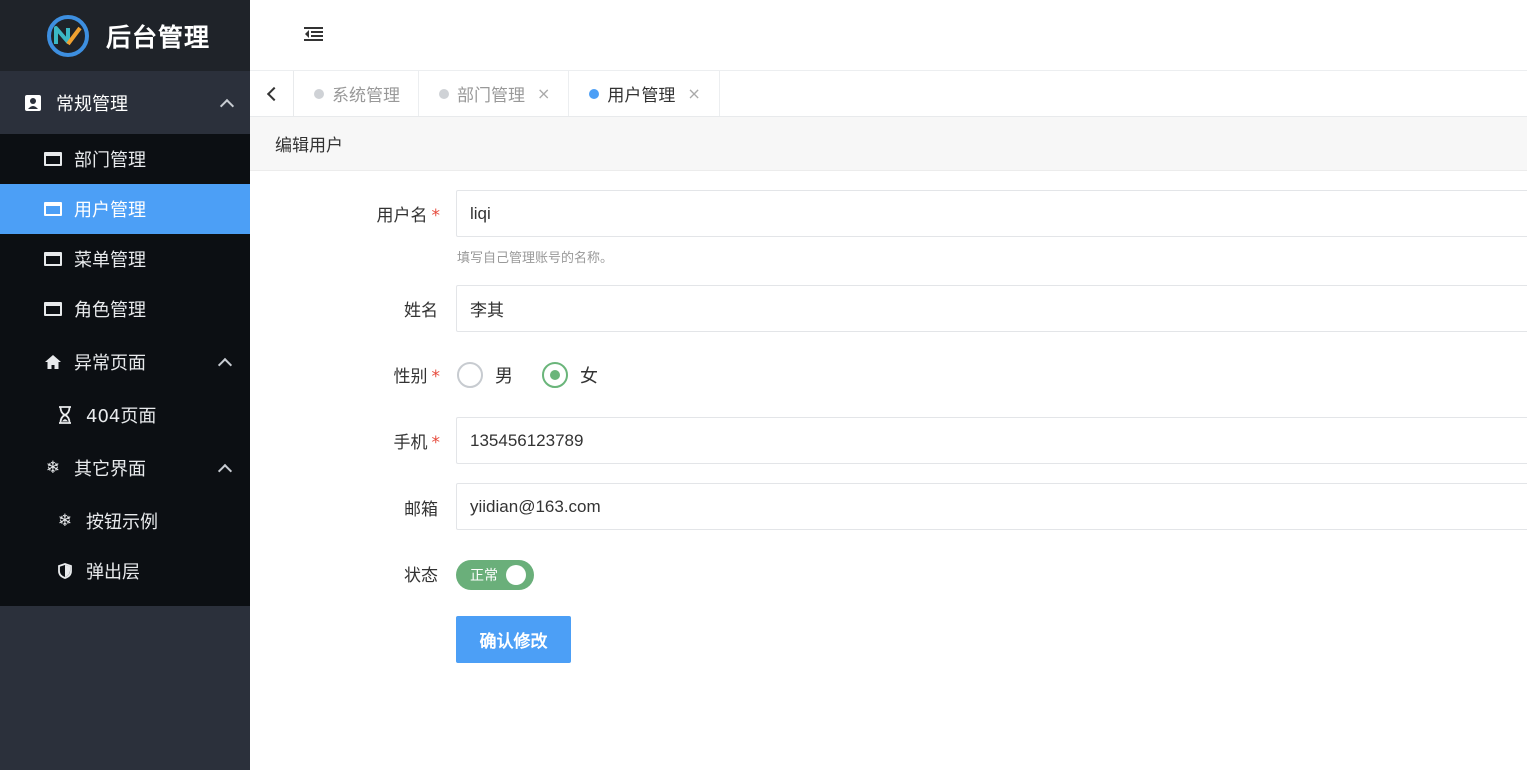  I want to click on sidebar-item-users: 用户管理, so click(125, 209).